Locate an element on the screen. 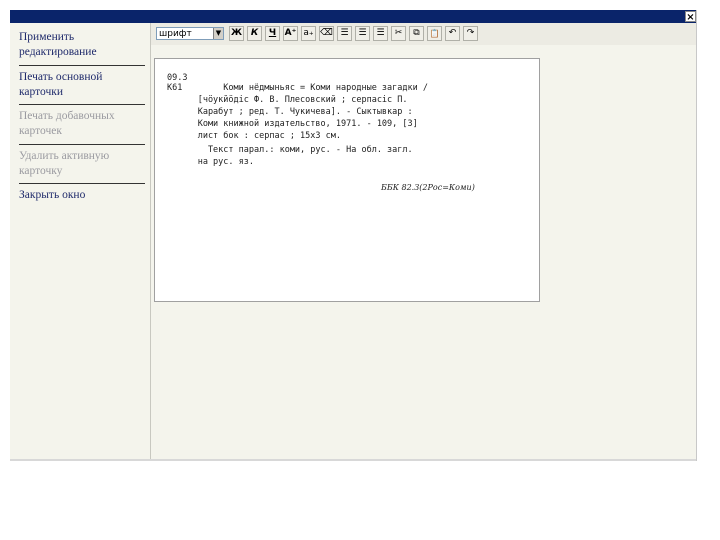 This screenshot has height=540, width=720. print-added-cards-button: Печать добавочных карточек is located at coordinates (82, 124).